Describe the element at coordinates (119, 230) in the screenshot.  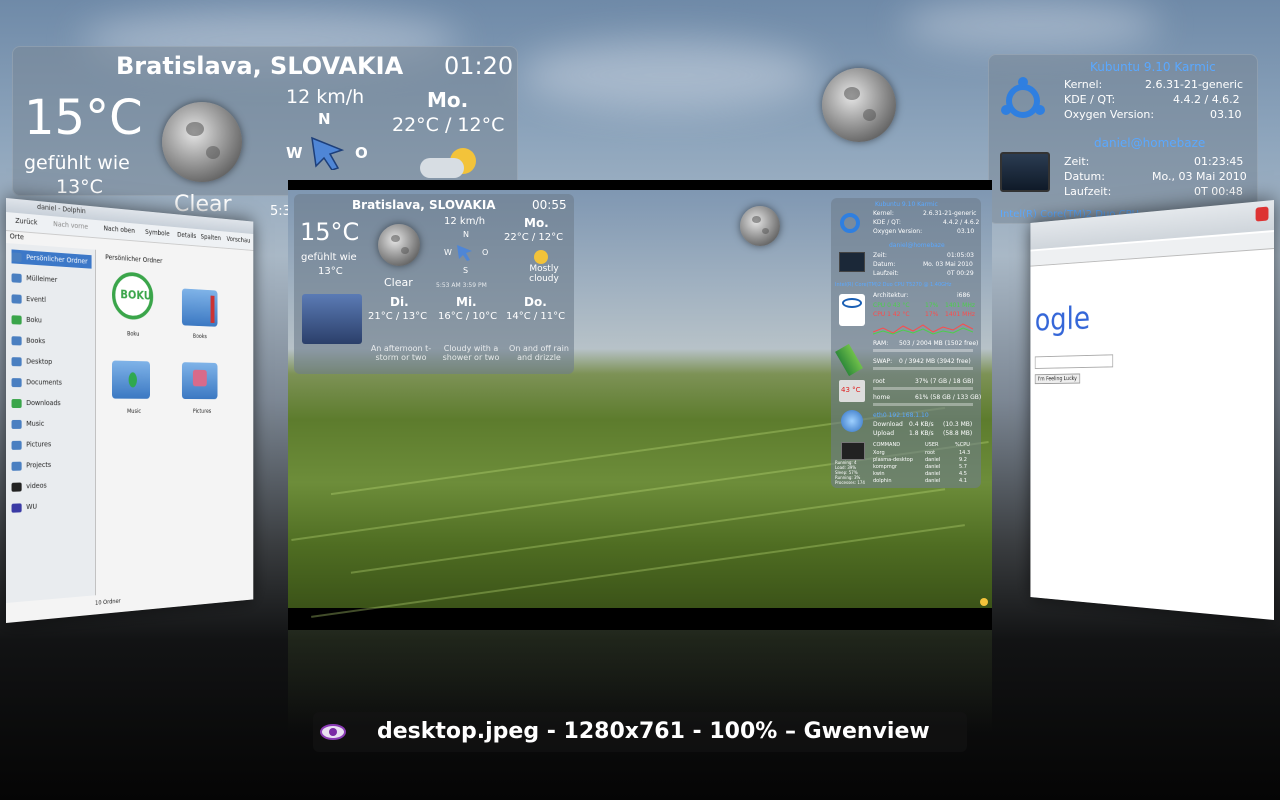
I see `up-button: Nach oben` at that location.